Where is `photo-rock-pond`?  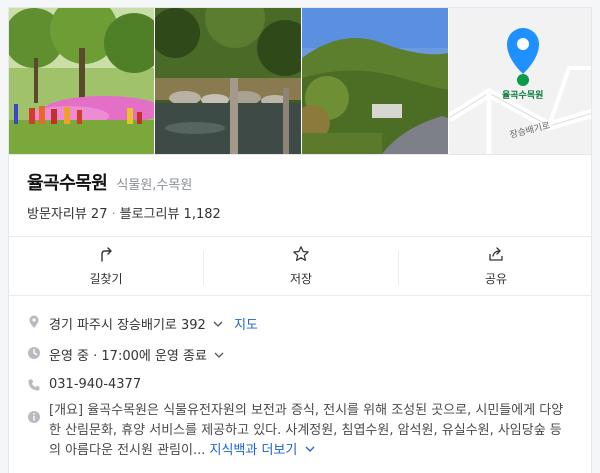
photo-rock-pond is located at coordinates (228, 81).